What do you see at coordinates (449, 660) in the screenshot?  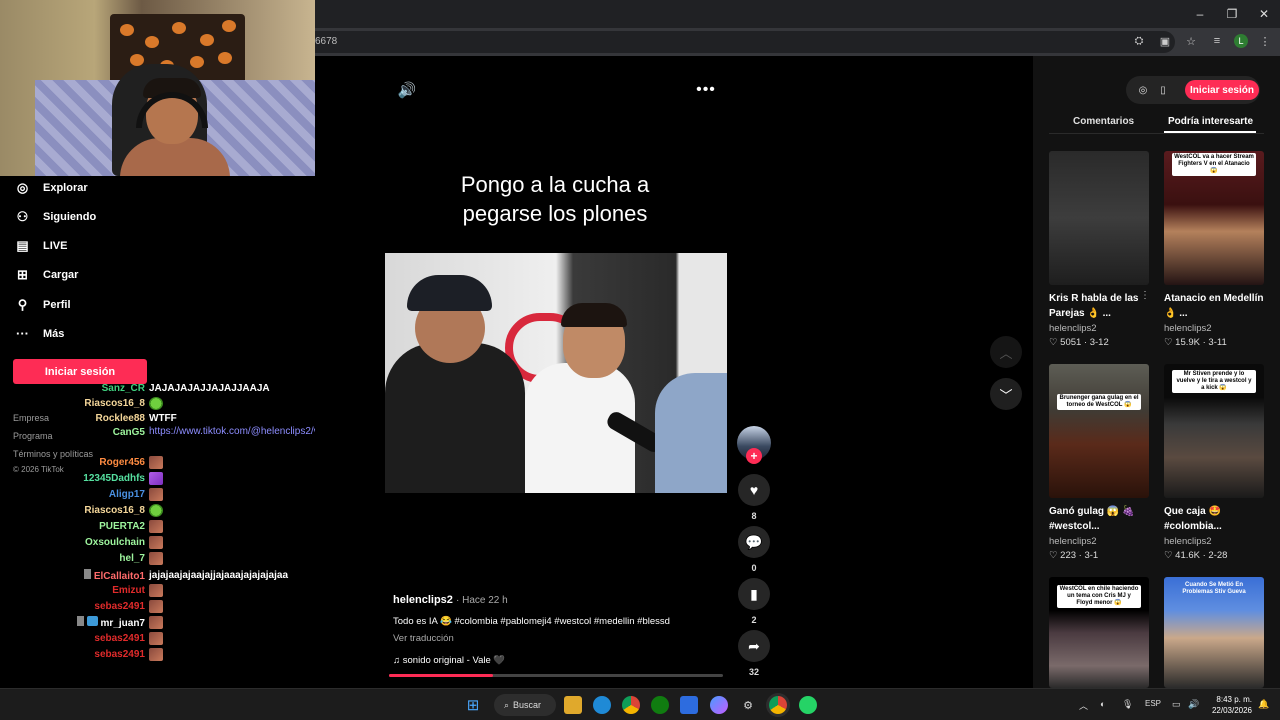 I see `sound-link: ♫ sonido original - Vale 🖤` at bounding box center [449, 660].